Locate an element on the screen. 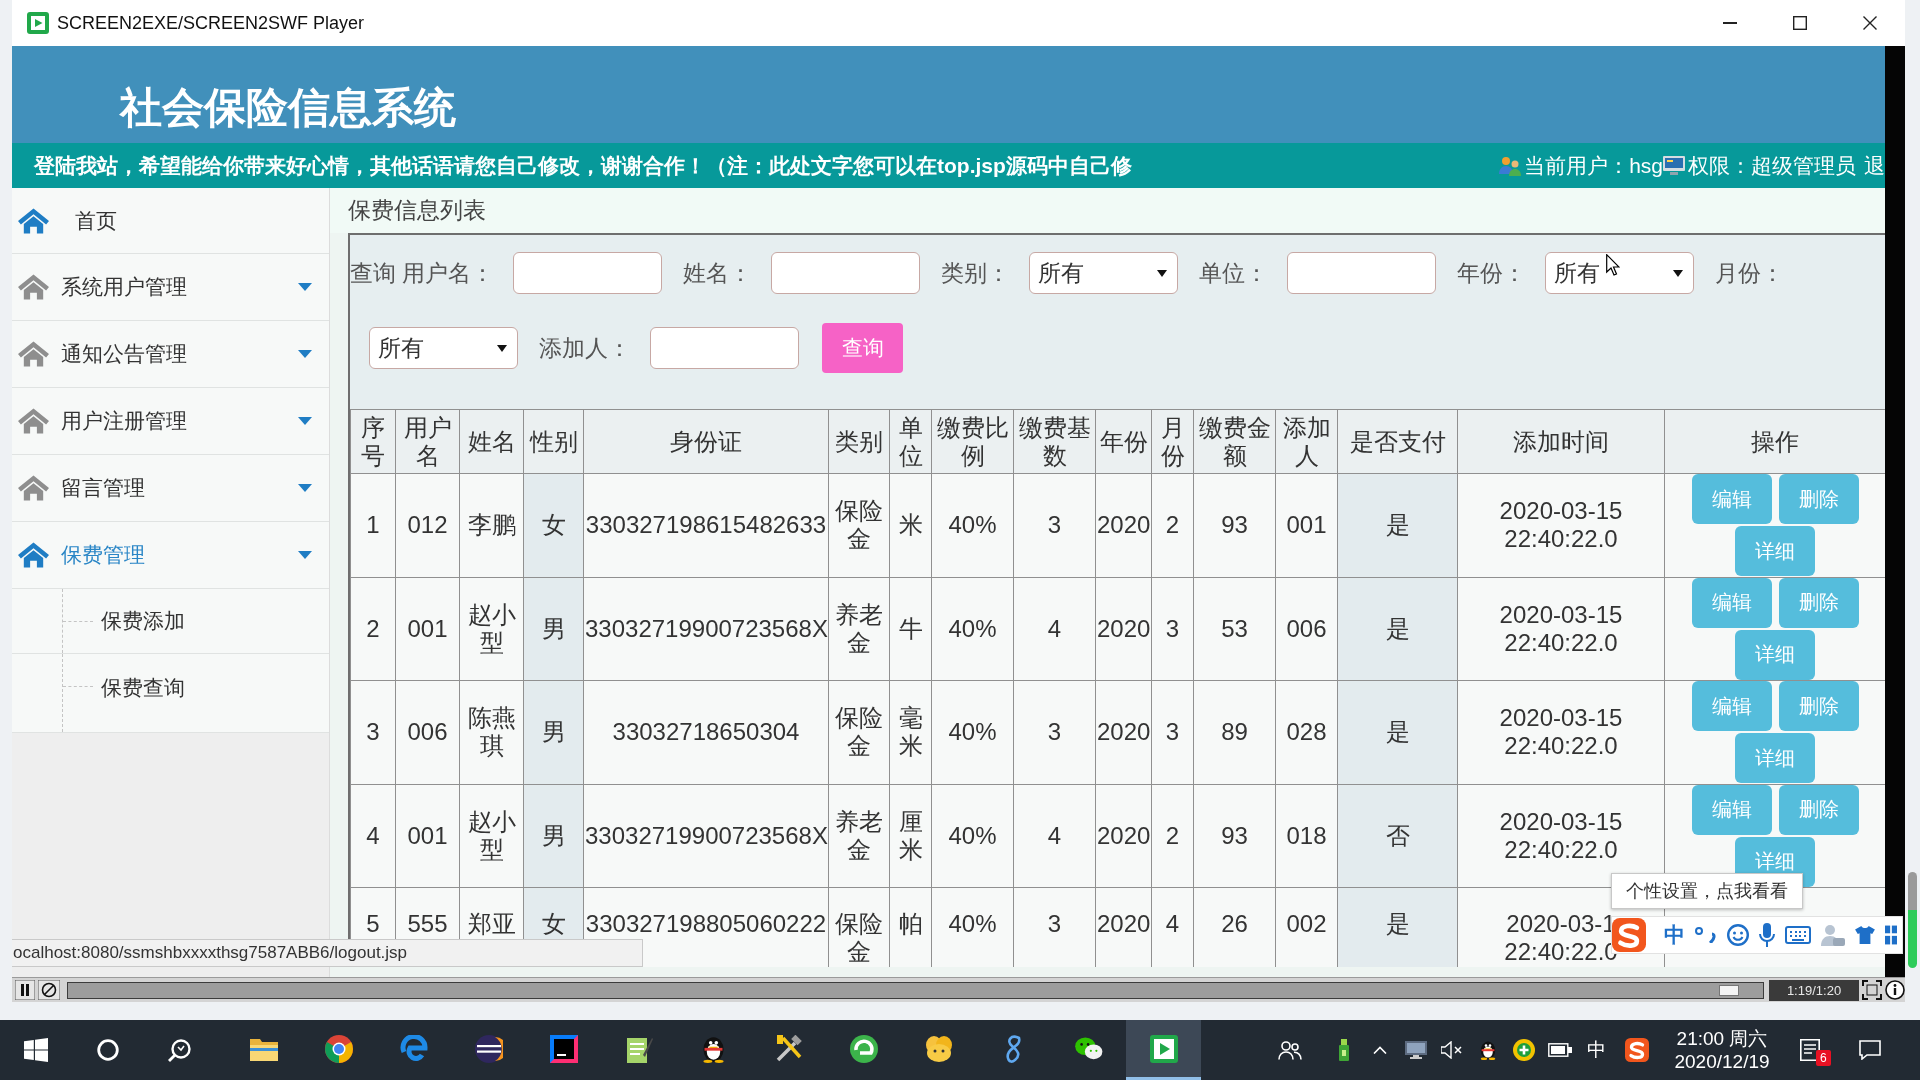 The height and width of the screenshot is (1080, 1920). shirt-icon is located at coordinates (1865, 935).